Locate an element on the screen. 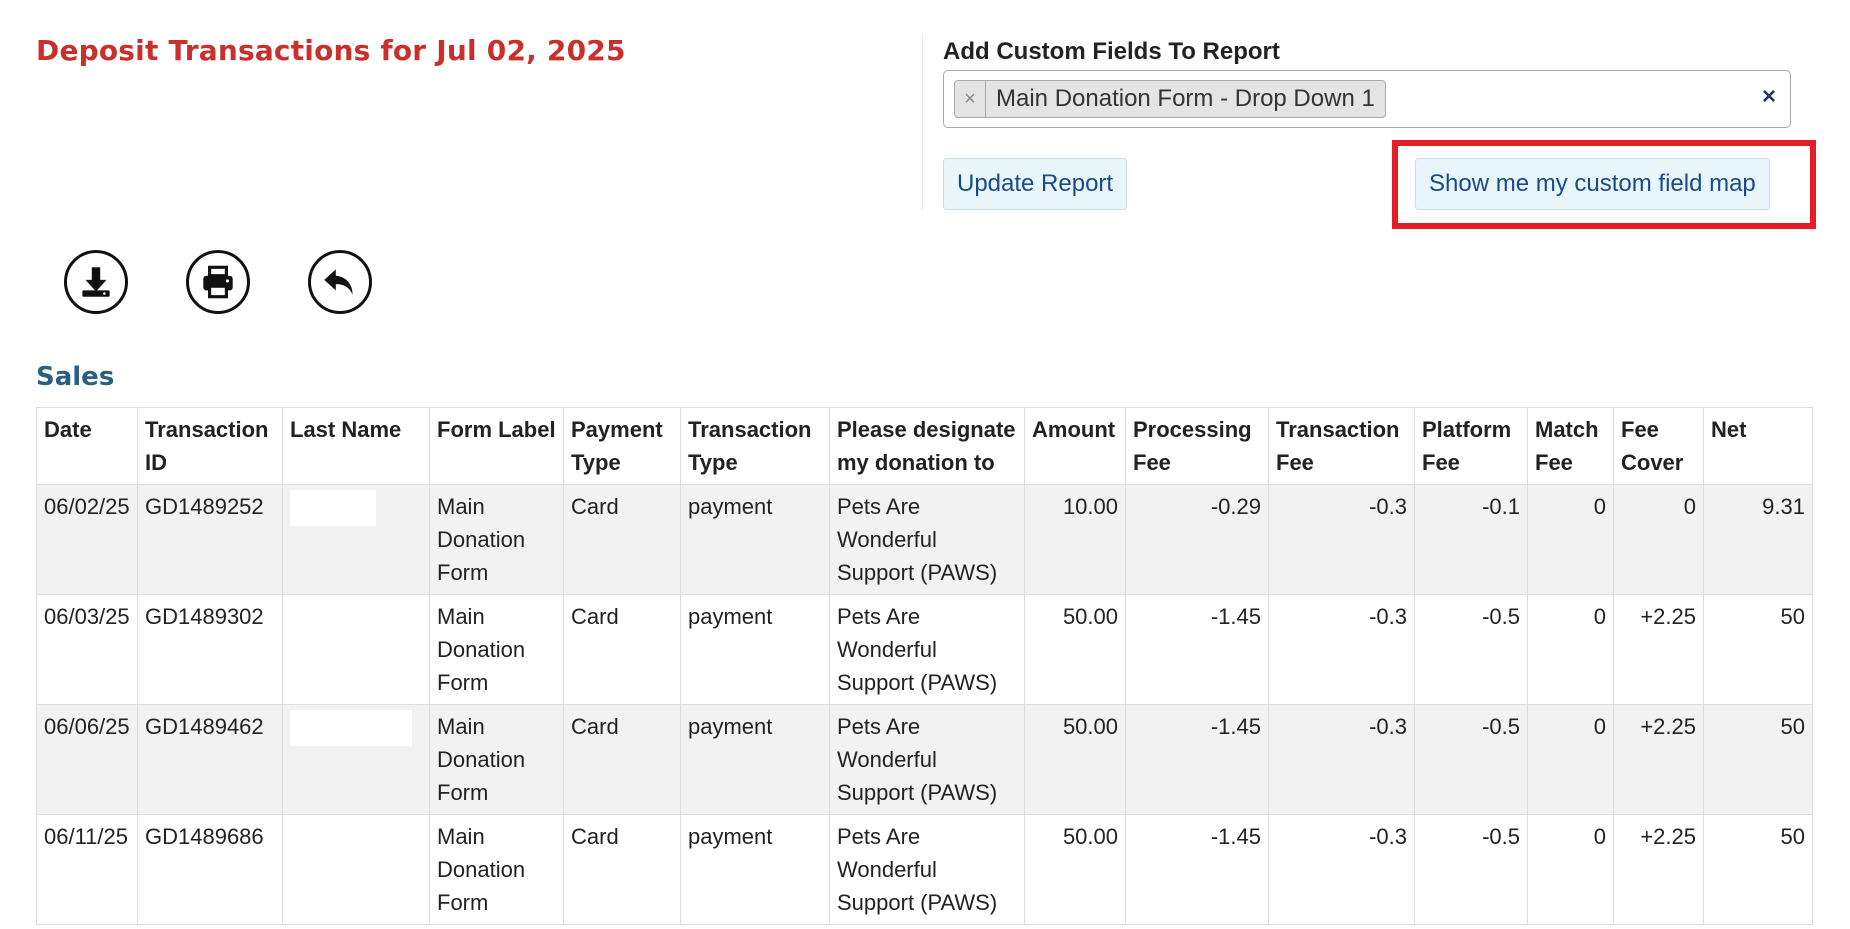 This screenshot has width=1850, height=929. column-header: Net is located at coordinates (1758, 446).